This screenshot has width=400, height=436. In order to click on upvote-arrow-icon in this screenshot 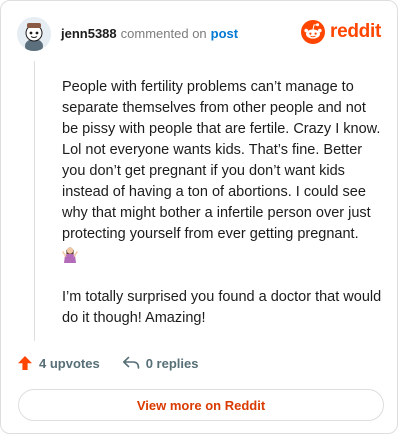, I will do `click(25, 363)`.